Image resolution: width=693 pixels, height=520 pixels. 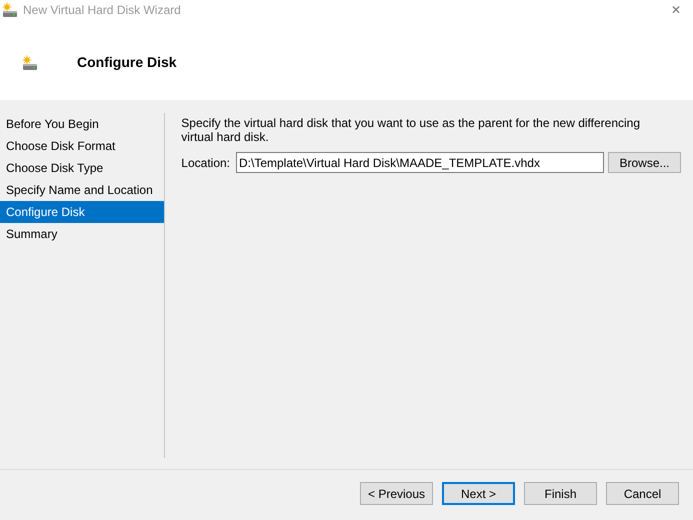 I want to click on location-field: D:\Template\Virtual Hard Disk\MAADE_TEMPLATE.vhdx, so click(x=420, y=162).